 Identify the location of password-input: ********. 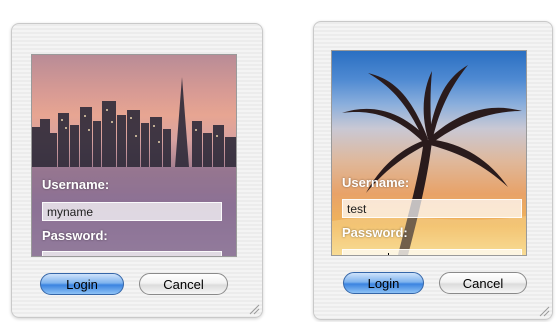
(132, 253).